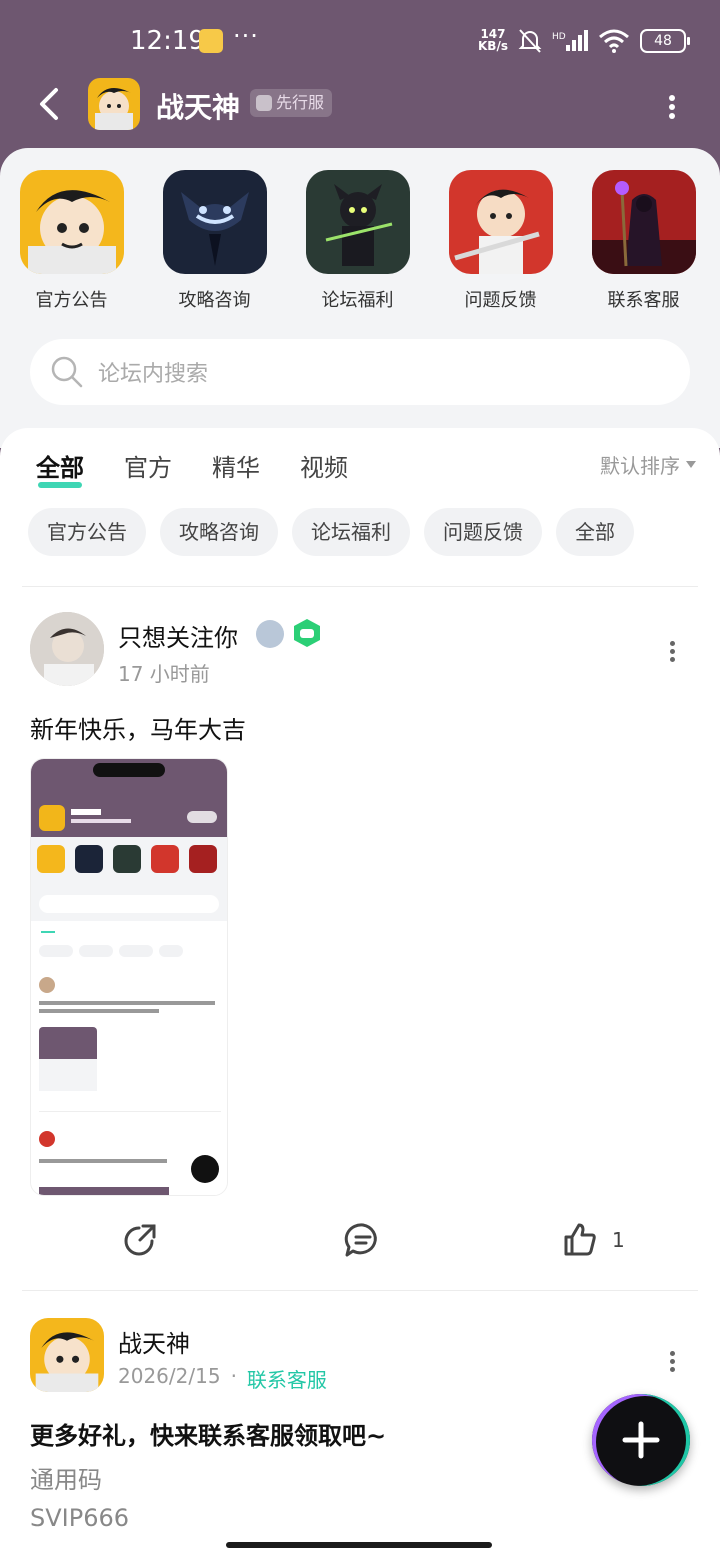 This screenshot has width=720, height=1560. Describe the element at coordinates (71, 300) in the screenshot. I see `quick-link-label: 官方公告` at that location.